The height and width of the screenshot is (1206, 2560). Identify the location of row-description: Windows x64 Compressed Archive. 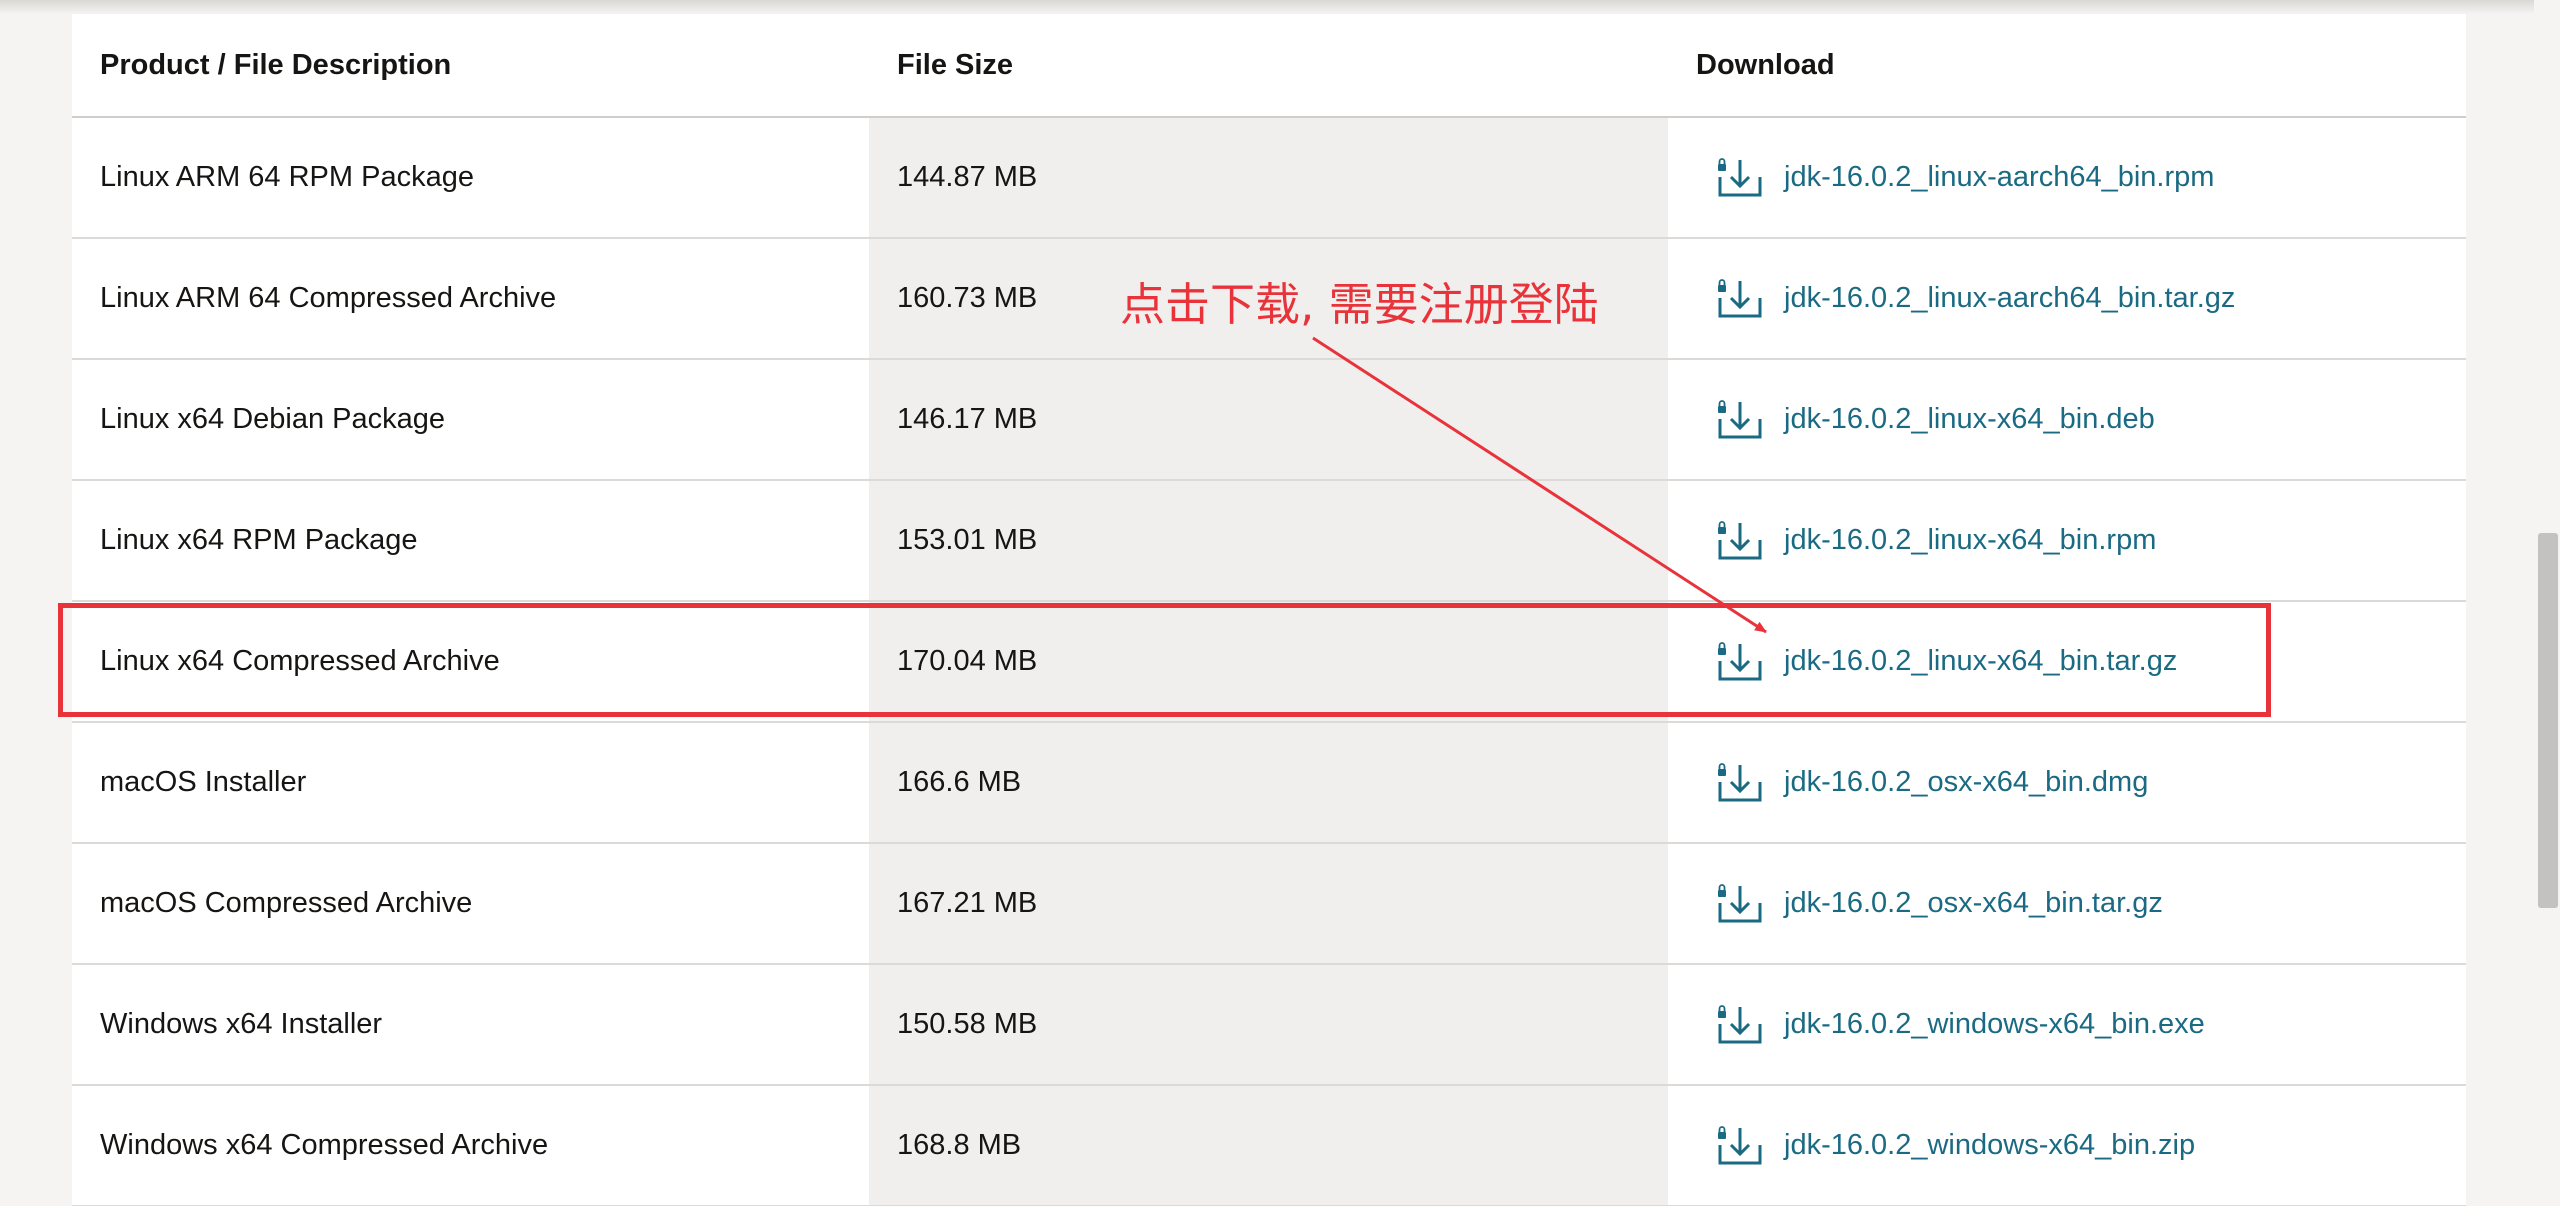
(470, 1145).